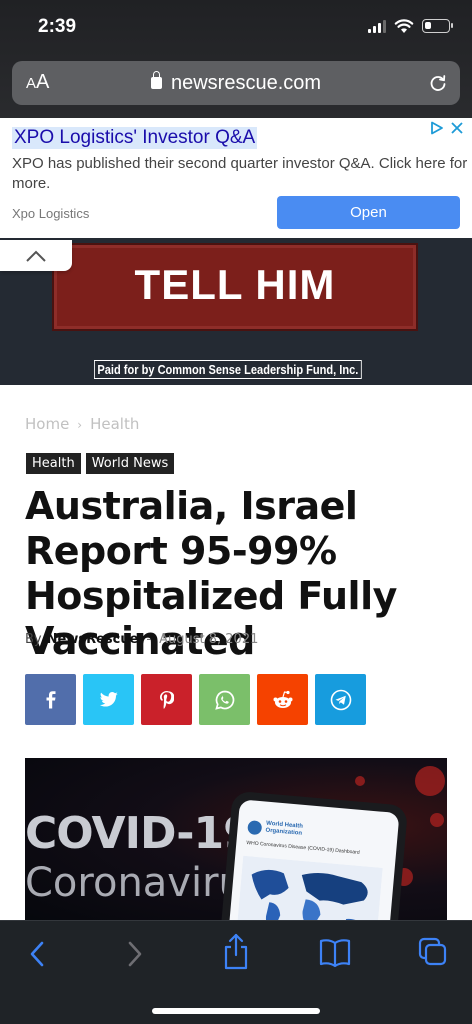 This screenshot has height=1024, width=472. What do you see at coordinates (51, 213) in the screenshot?
I see `ad-source: Xpo Logistics` at bounding box center [51, 213].